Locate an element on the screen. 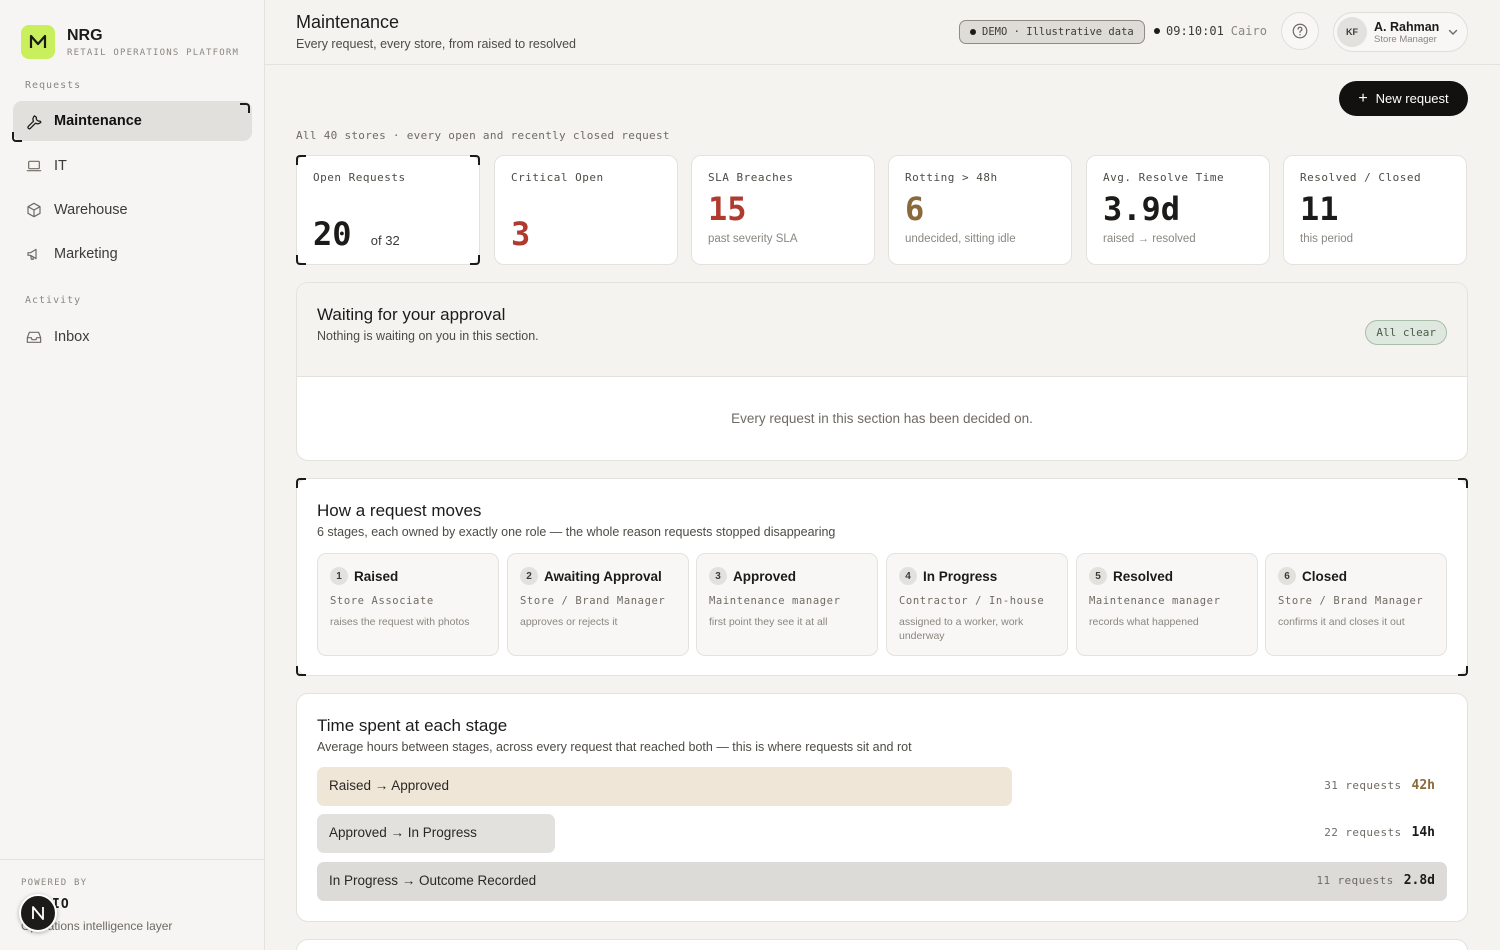  timing-value: 2.8d is located at coordinates (1419, 880).